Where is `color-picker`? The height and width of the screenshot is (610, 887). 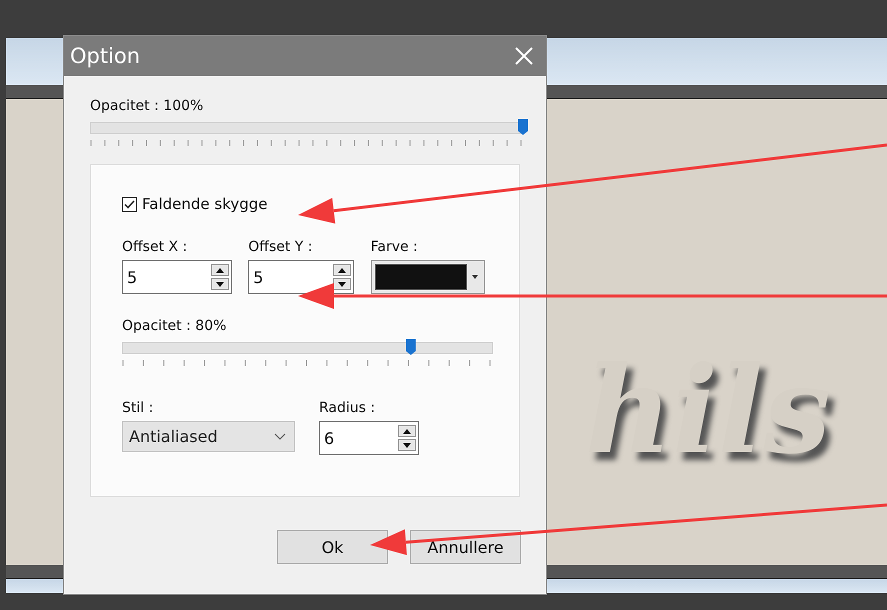 color-picker is located at coordinates (427, 277).